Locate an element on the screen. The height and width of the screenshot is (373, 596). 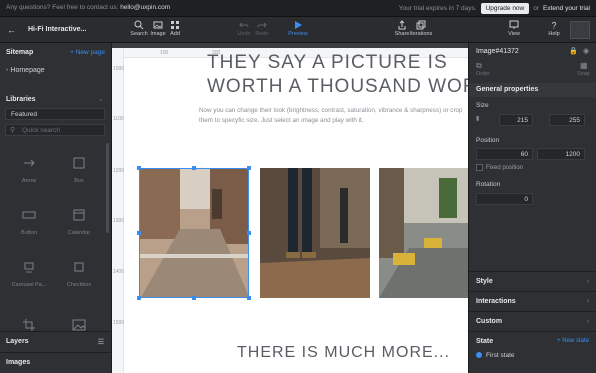
style-section: Style › is located at coordinates (532, 281).